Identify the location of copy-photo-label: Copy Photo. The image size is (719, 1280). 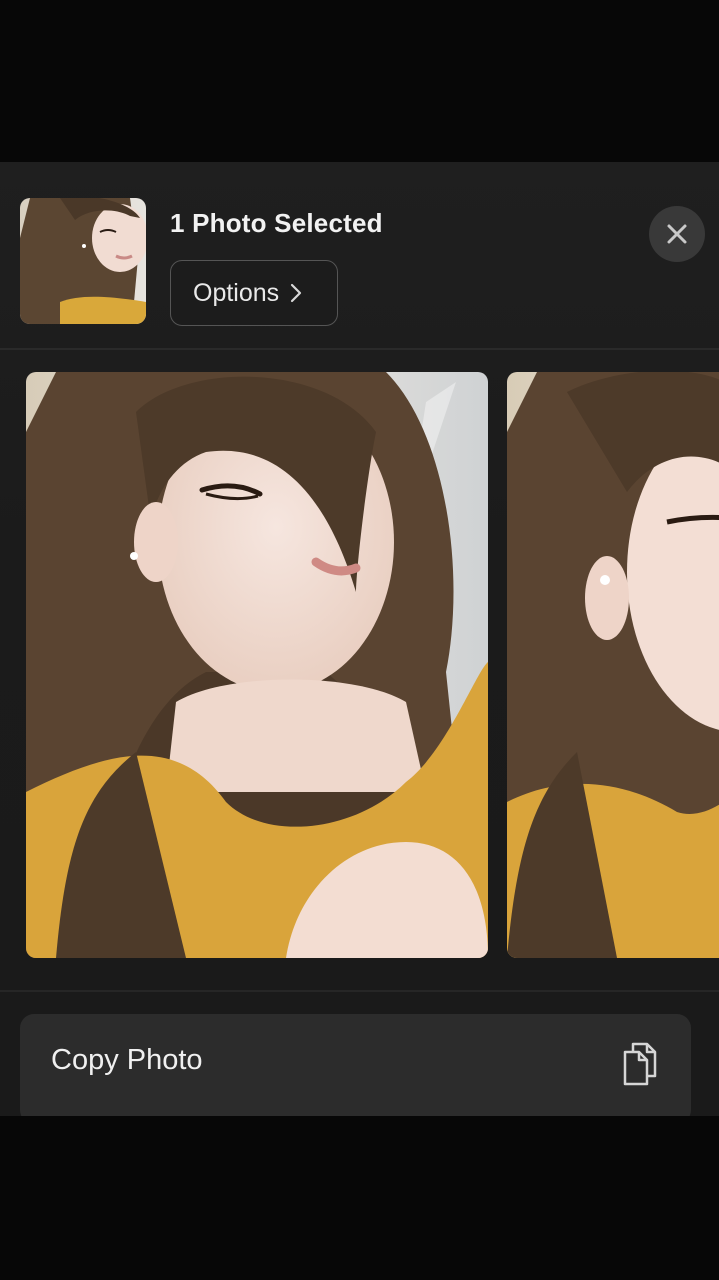
(127, 1060).